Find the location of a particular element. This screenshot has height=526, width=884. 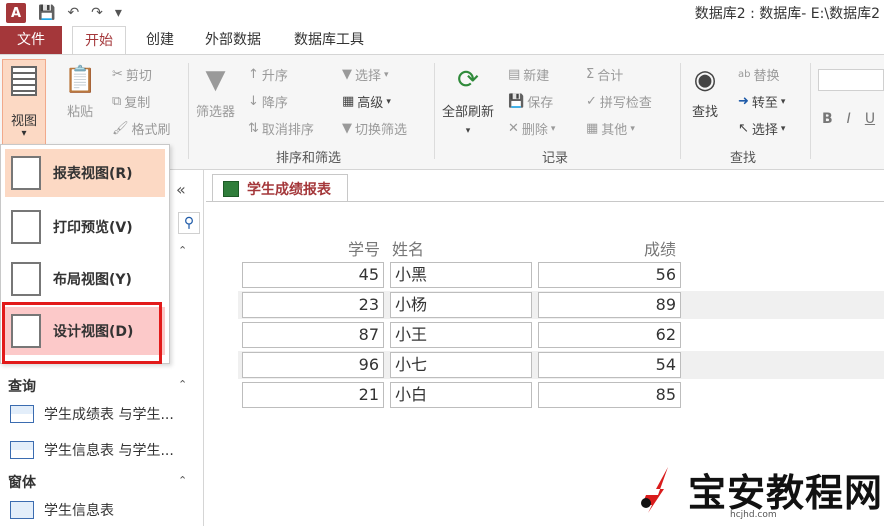

refresh-all-button: ⟳ 全部刷新 ▾ is located at coordinates (468, 100).